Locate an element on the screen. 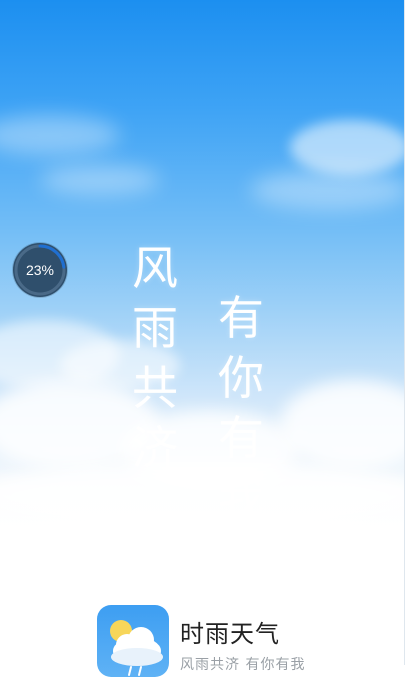  slogan-column-1: 风 雨 共 济 is located at coordinates (155, 358).